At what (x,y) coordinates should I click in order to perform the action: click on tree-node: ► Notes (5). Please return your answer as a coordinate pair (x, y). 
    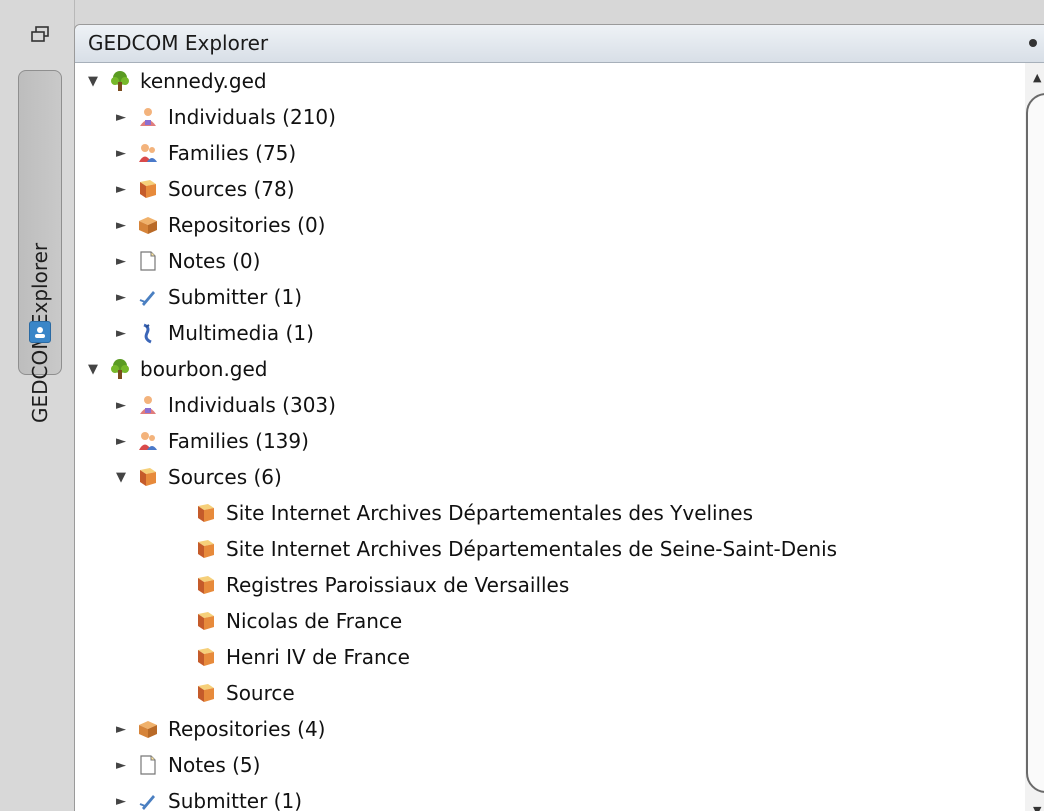
    Looking at the image, I should click on (550, 765).